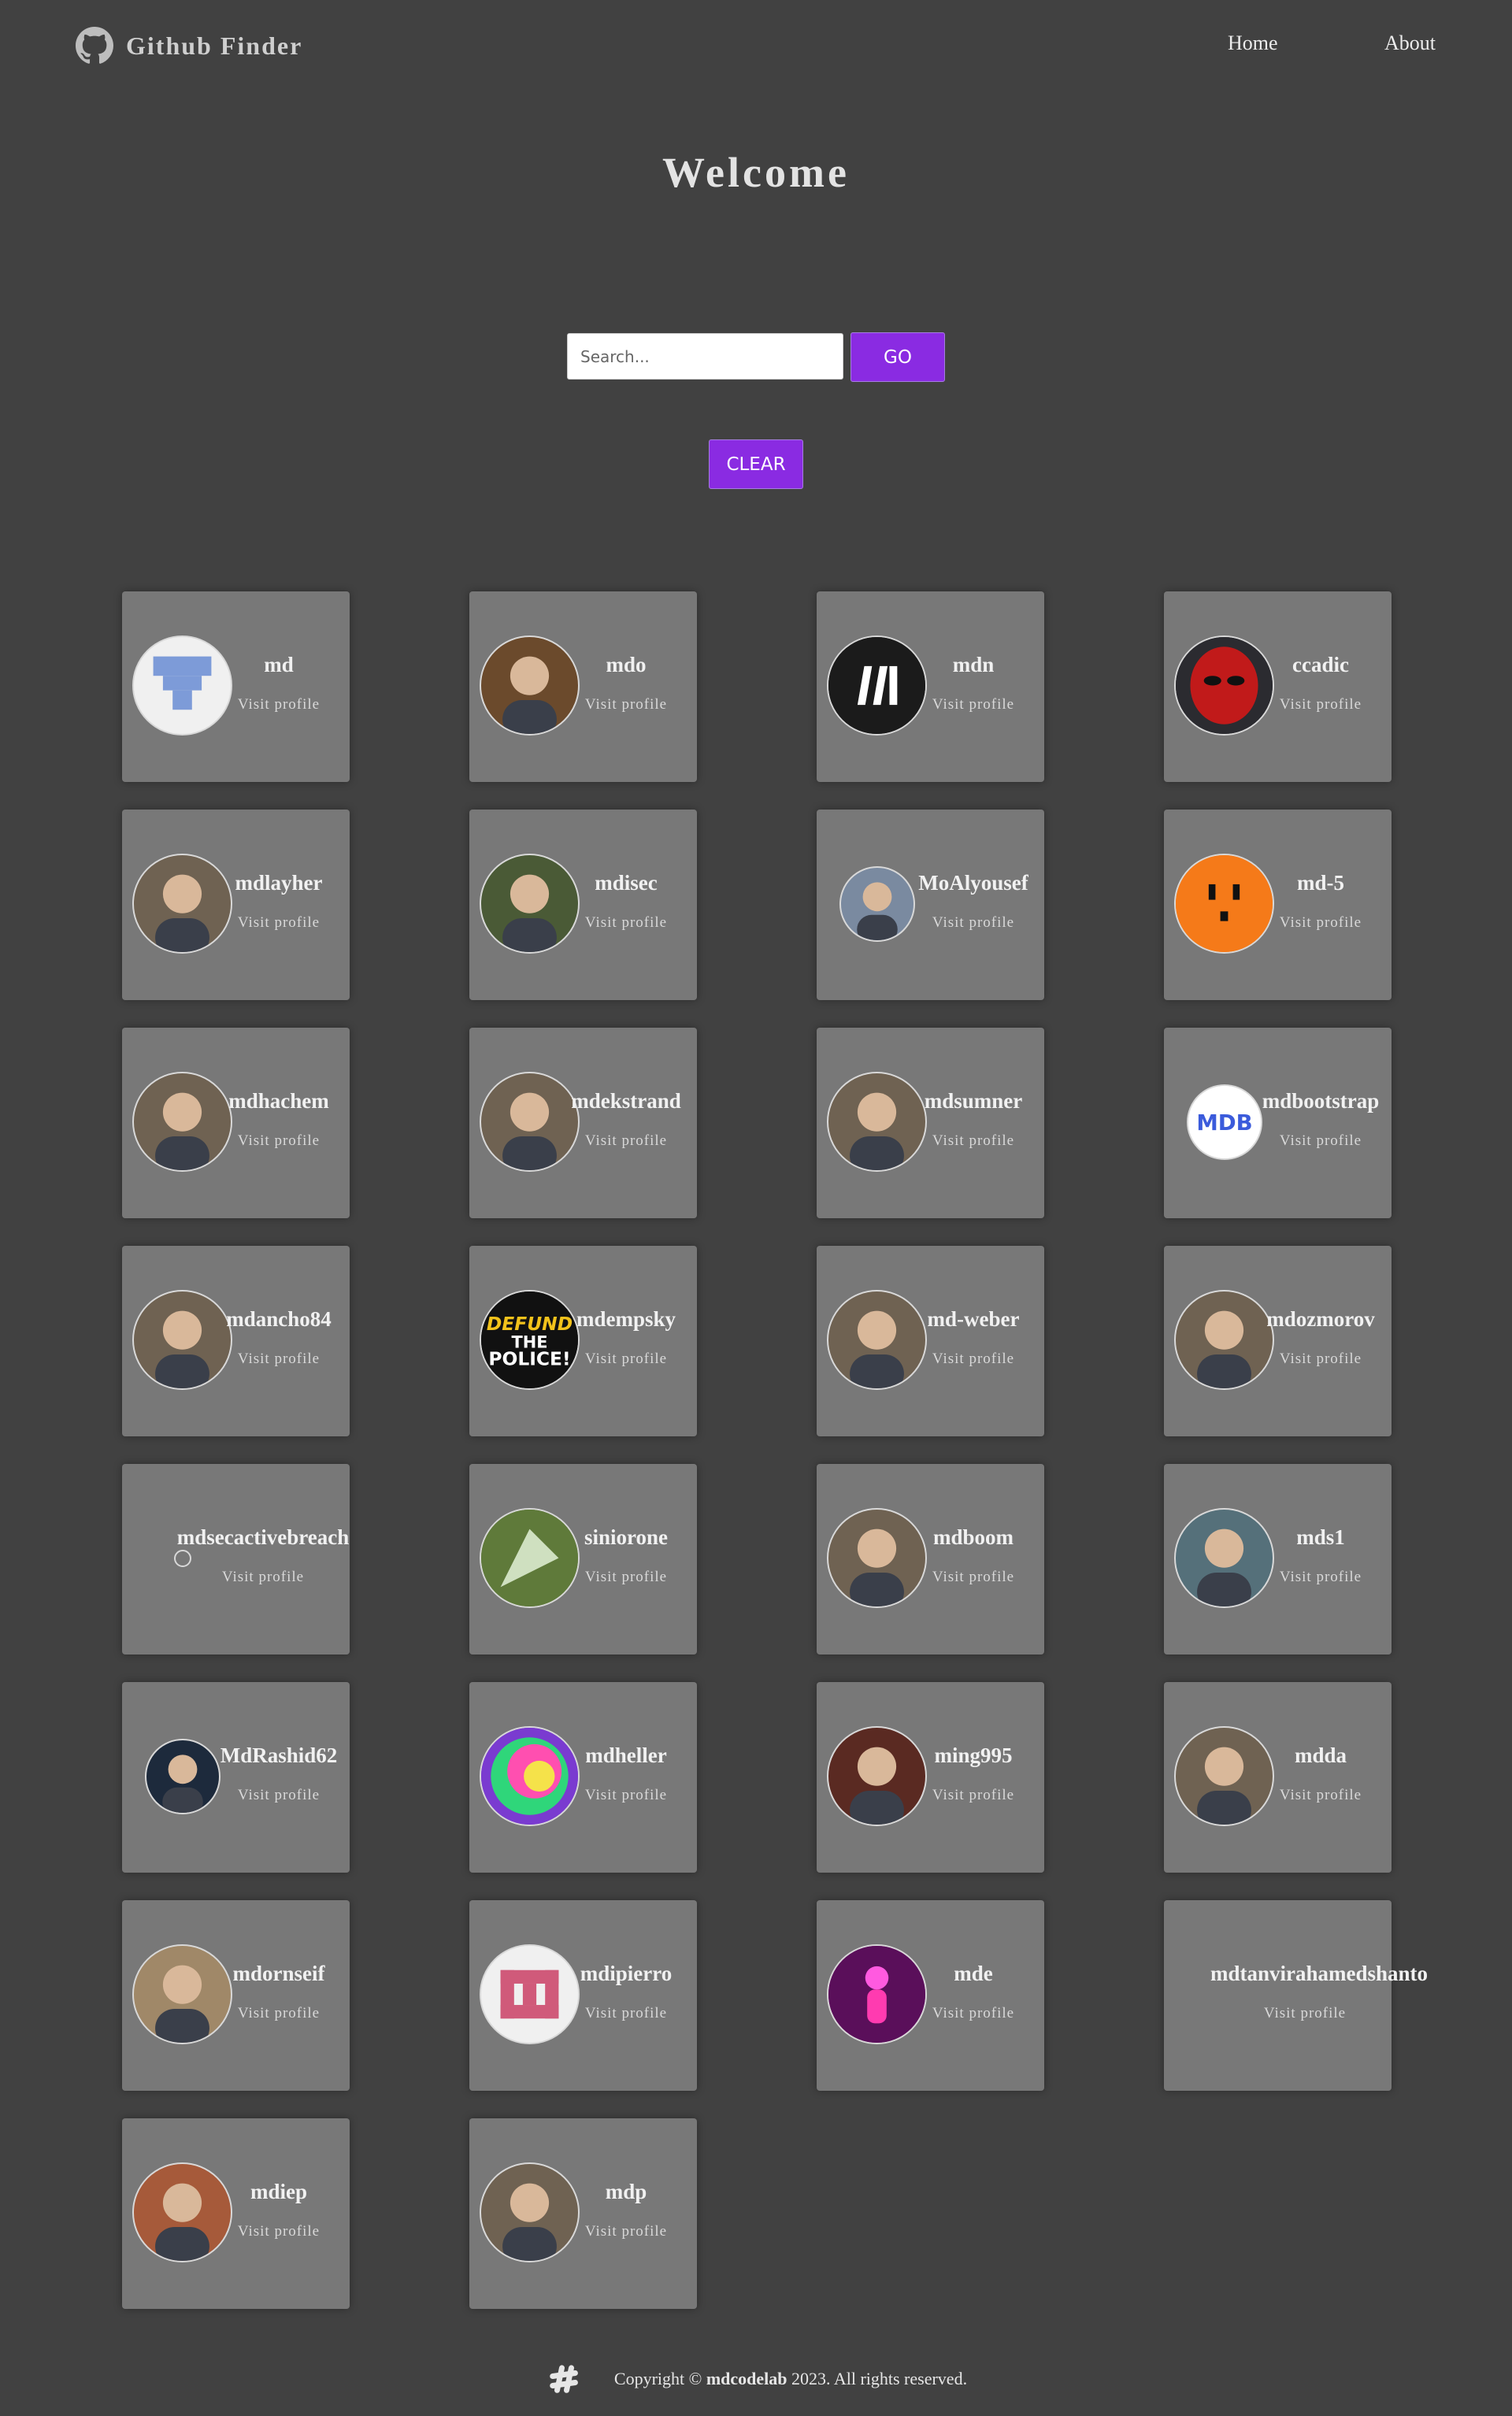 The height and width of the screenshot is (2416, 1512). Describe the element at coordinates (583, 1559) in the screenshot. I see `user-card: siniorone Visit profile` at that location.